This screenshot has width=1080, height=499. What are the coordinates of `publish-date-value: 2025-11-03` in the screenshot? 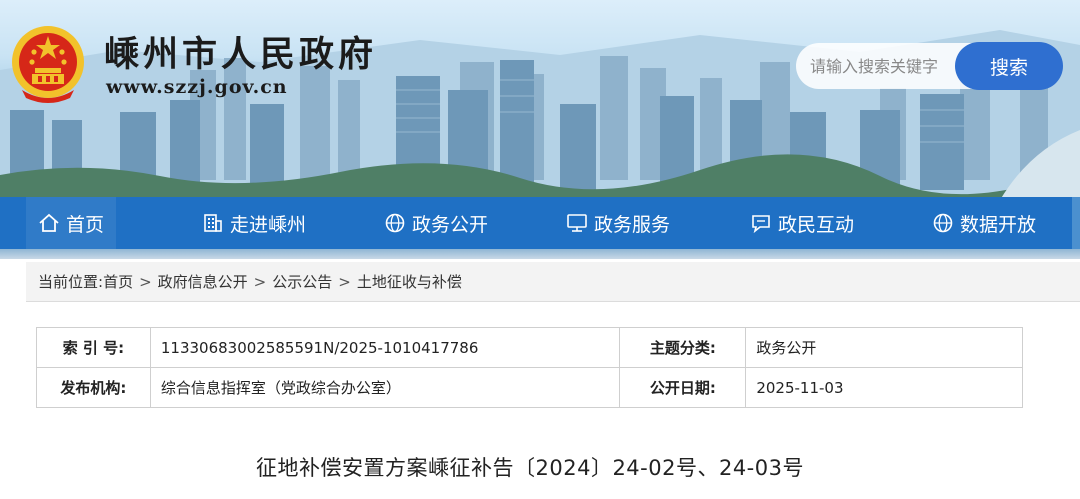 It's located at (884, 387).